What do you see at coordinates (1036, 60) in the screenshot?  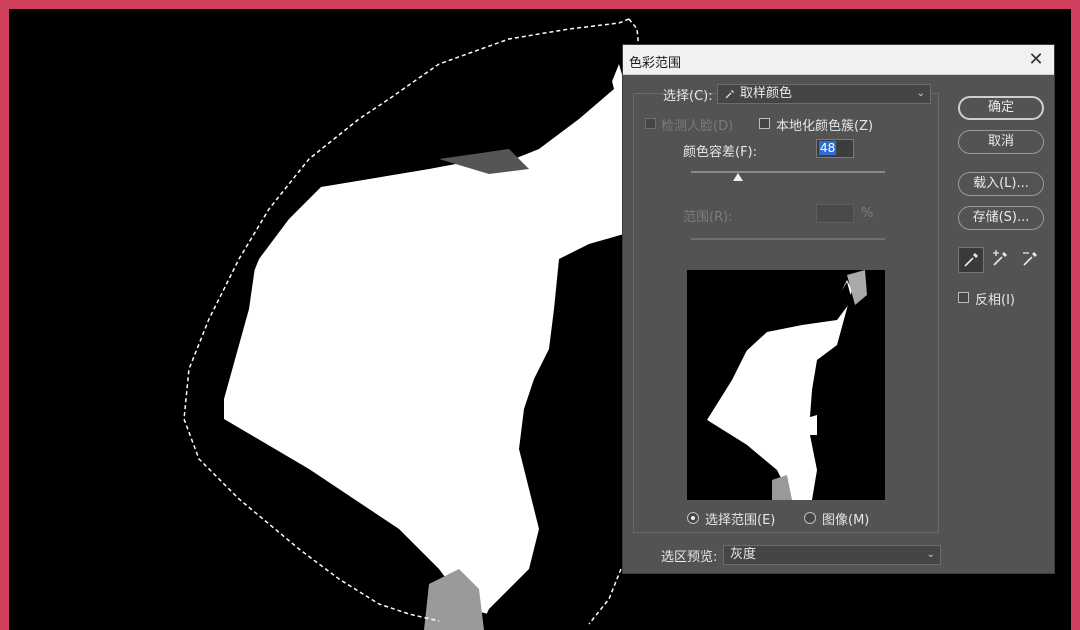 I see `close-icon: ✕` at bounding box center [1036, 60].